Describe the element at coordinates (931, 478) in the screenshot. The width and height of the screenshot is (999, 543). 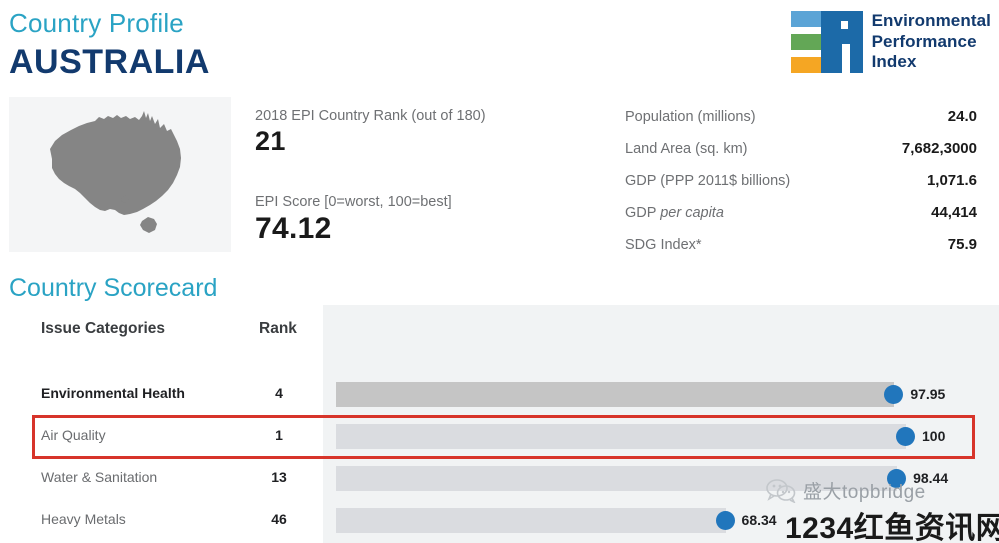
I see `scorecard-row-score: 98.44` at that location.